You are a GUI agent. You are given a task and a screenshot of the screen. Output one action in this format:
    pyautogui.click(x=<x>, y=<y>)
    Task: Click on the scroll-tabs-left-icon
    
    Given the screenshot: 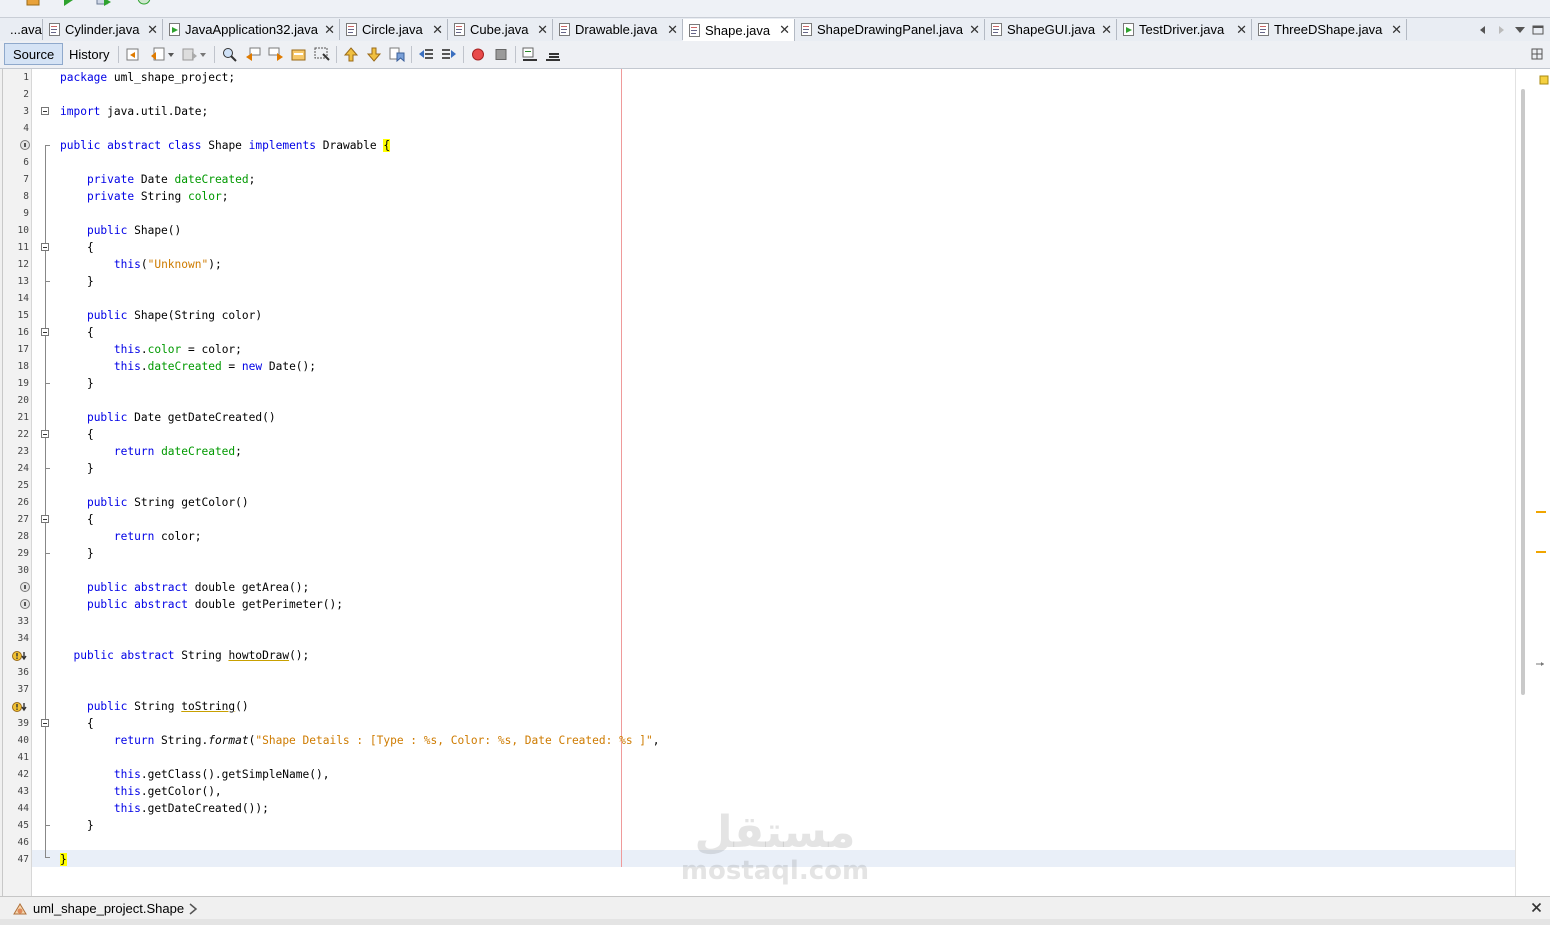 What is the action you would take?
    pyautogui.click(x=1483, y=30)
    